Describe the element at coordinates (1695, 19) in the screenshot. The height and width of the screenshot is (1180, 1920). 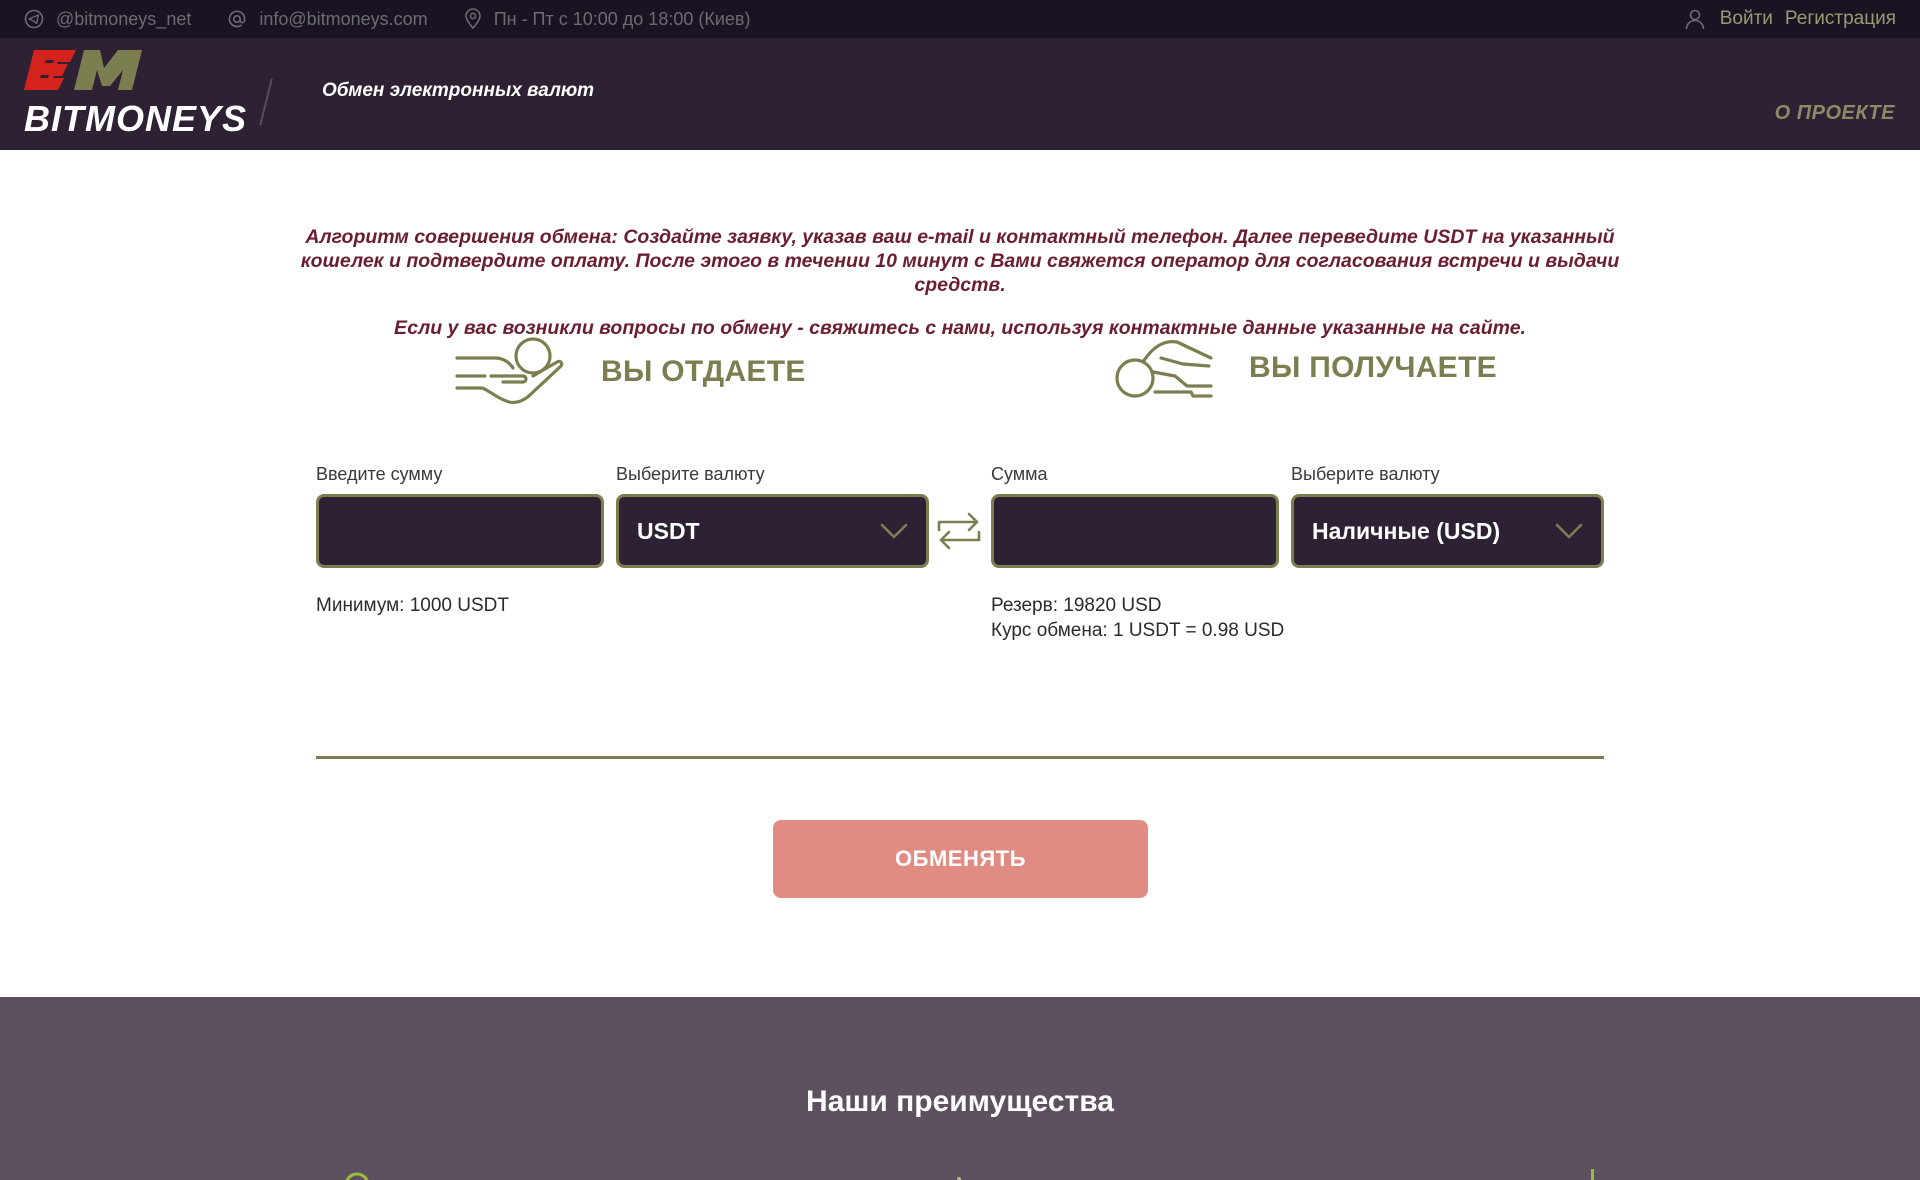
I see `user-icon` at that location.